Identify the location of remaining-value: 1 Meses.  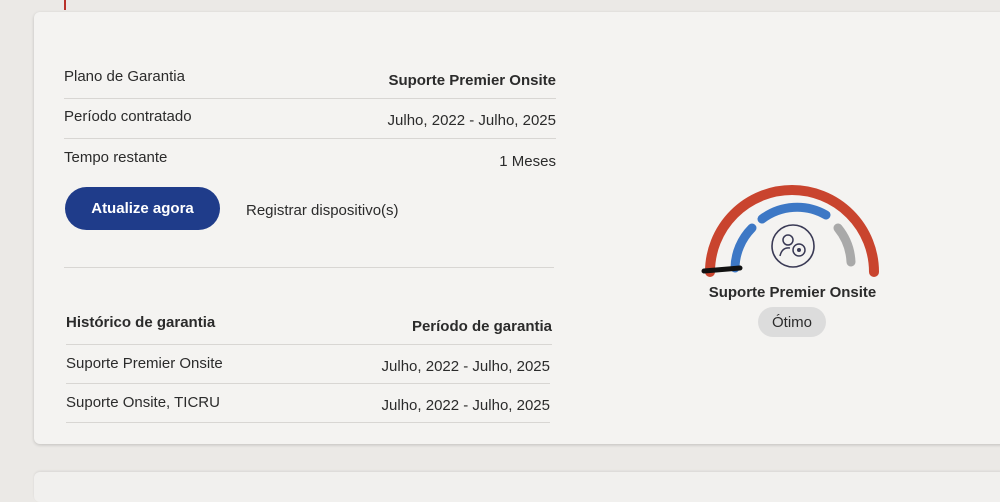
(527, 161).